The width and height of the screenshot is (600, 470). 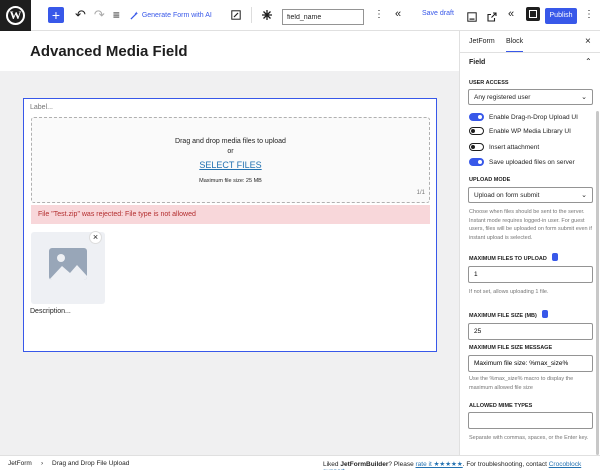 I want to click on plus-icon: +, so click(x=56, y=15).